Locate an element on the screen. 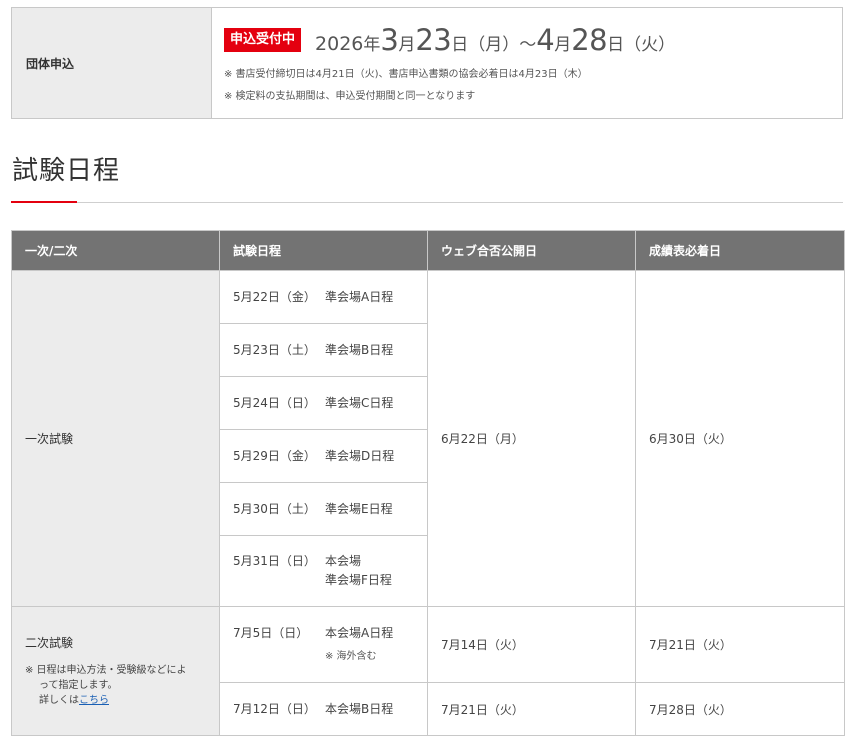  exam-date-cell: 5月22日（金） 準会場A日程 is located at coordinates (323, 297).